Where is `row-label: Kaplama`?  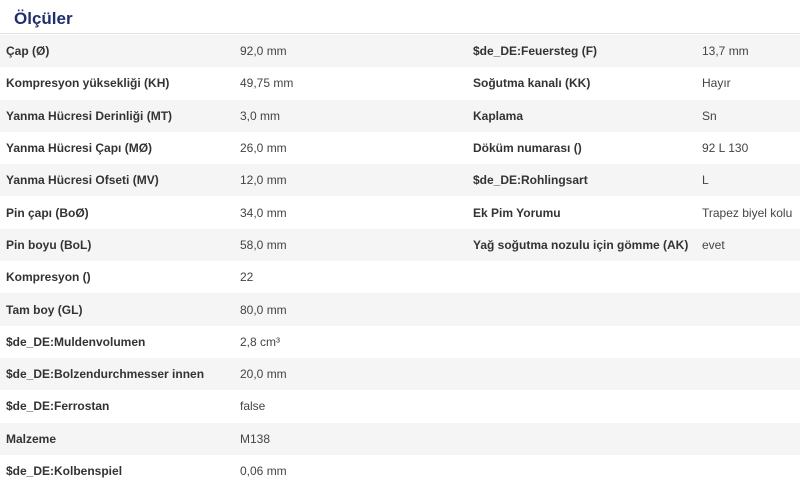 row-label: Kaplama is located at coordinates (498, 115).